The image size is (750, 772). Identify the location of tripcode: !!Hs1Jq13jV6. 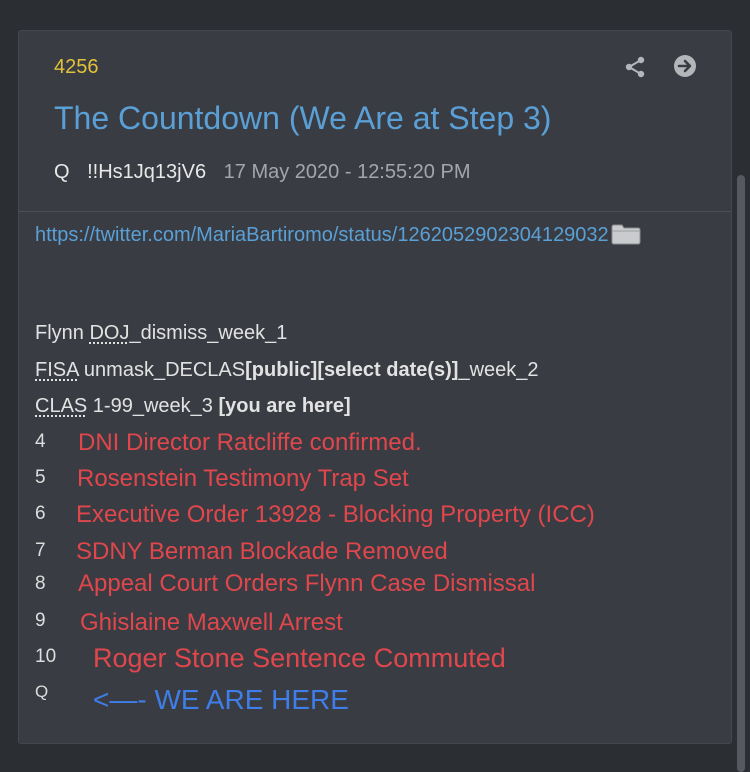
(147, 172).